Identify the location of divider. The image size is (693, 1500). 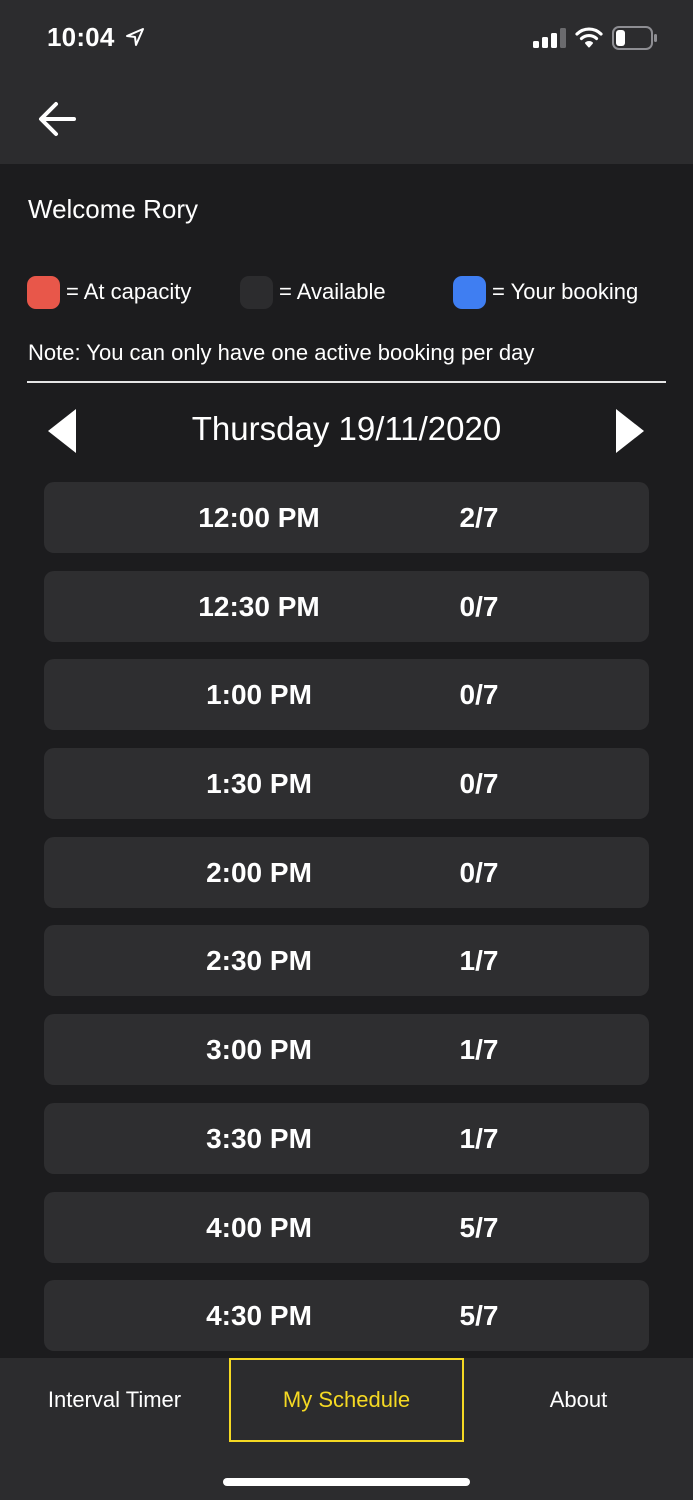
(346, 382).